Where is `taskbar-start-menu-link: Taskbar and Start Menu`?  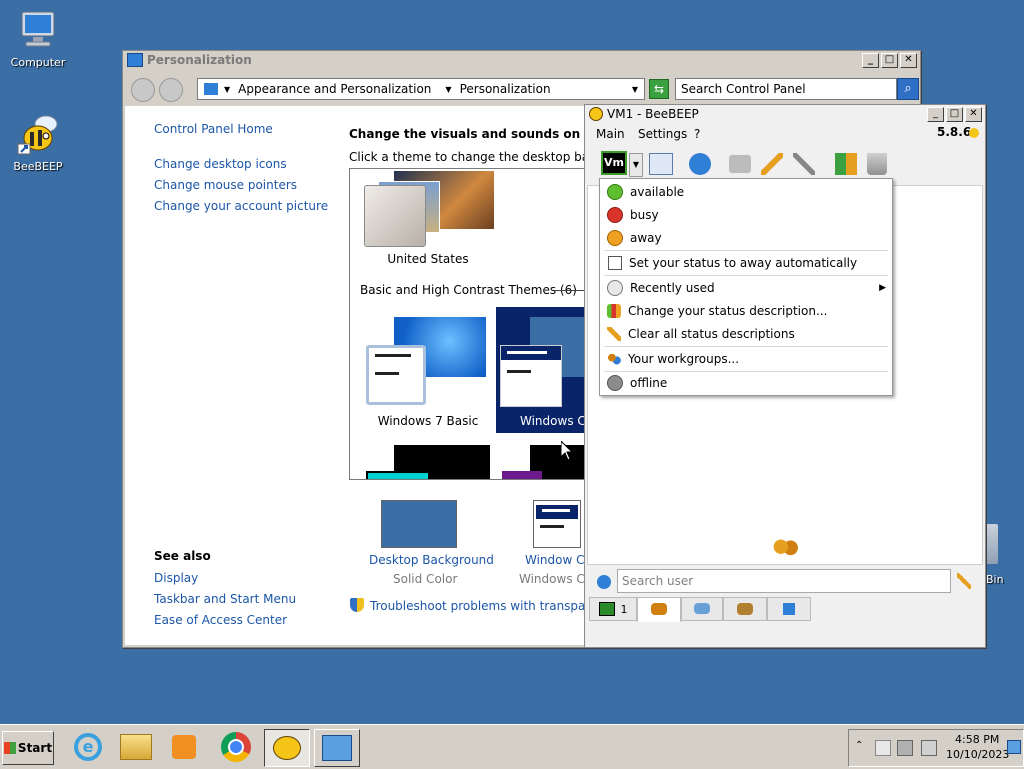
taskbar-start-menu-link: Taskbar and Start Menu is located at coordinates (225, 599).